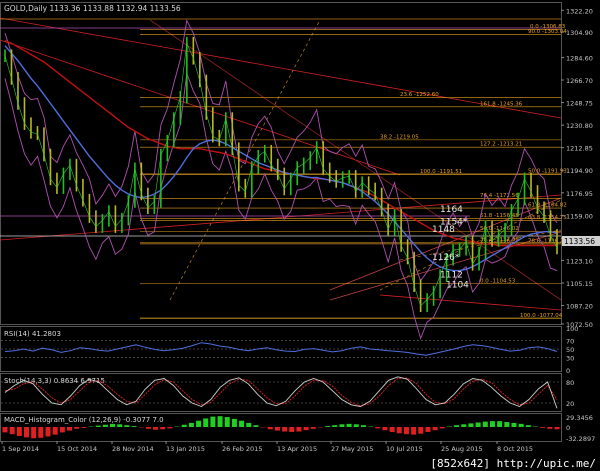 The image size is (600, 471). What do you see at coordinates (547, 241) in the screenshot?
I see `fib-level-label: 78.6 -1136.27` at bounding box center [547, 241].